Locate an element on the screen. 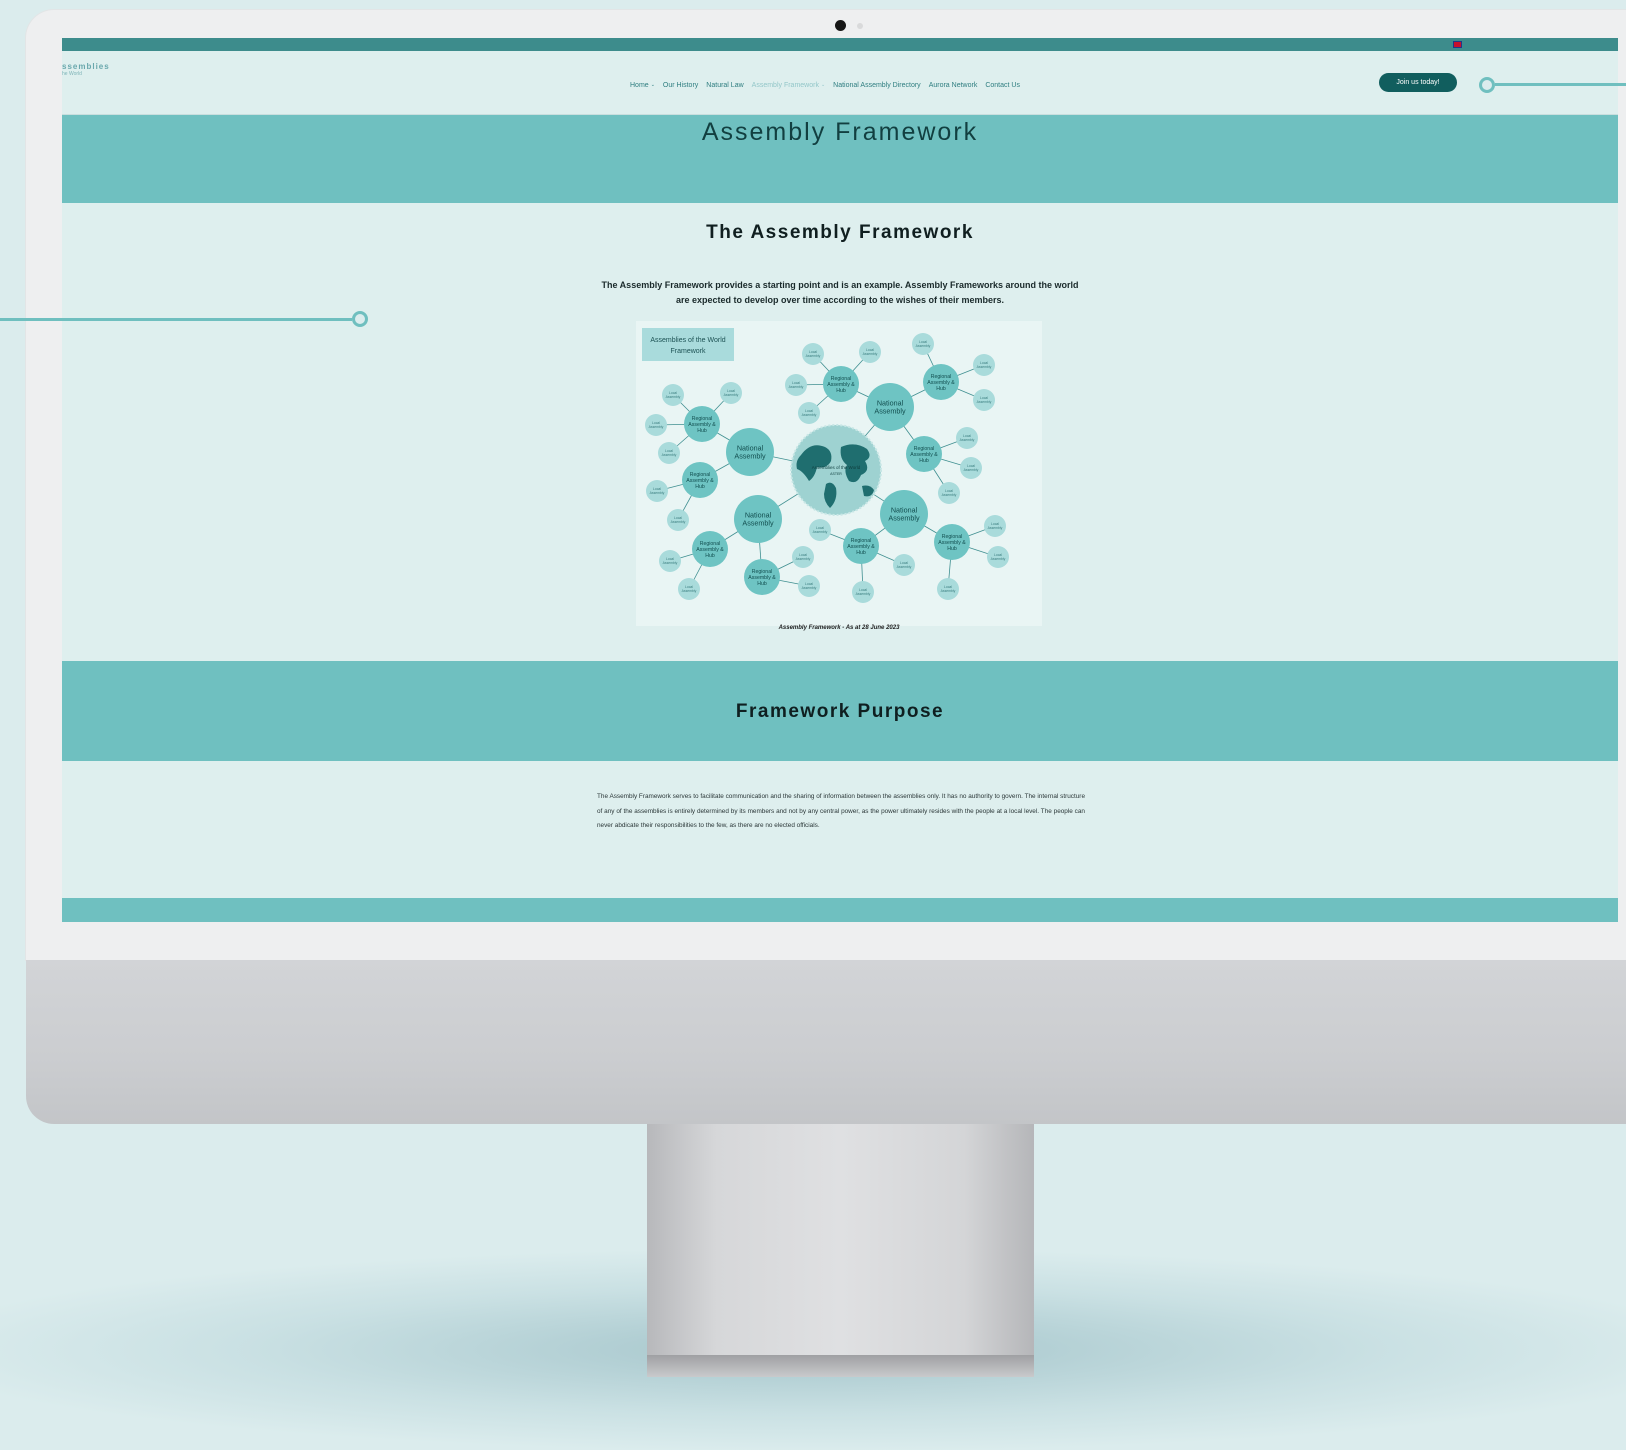 Image resolution: width=1626 pixels, height=1450 pixels. nav-our-history: Our History is located at coordinates (680, 85).